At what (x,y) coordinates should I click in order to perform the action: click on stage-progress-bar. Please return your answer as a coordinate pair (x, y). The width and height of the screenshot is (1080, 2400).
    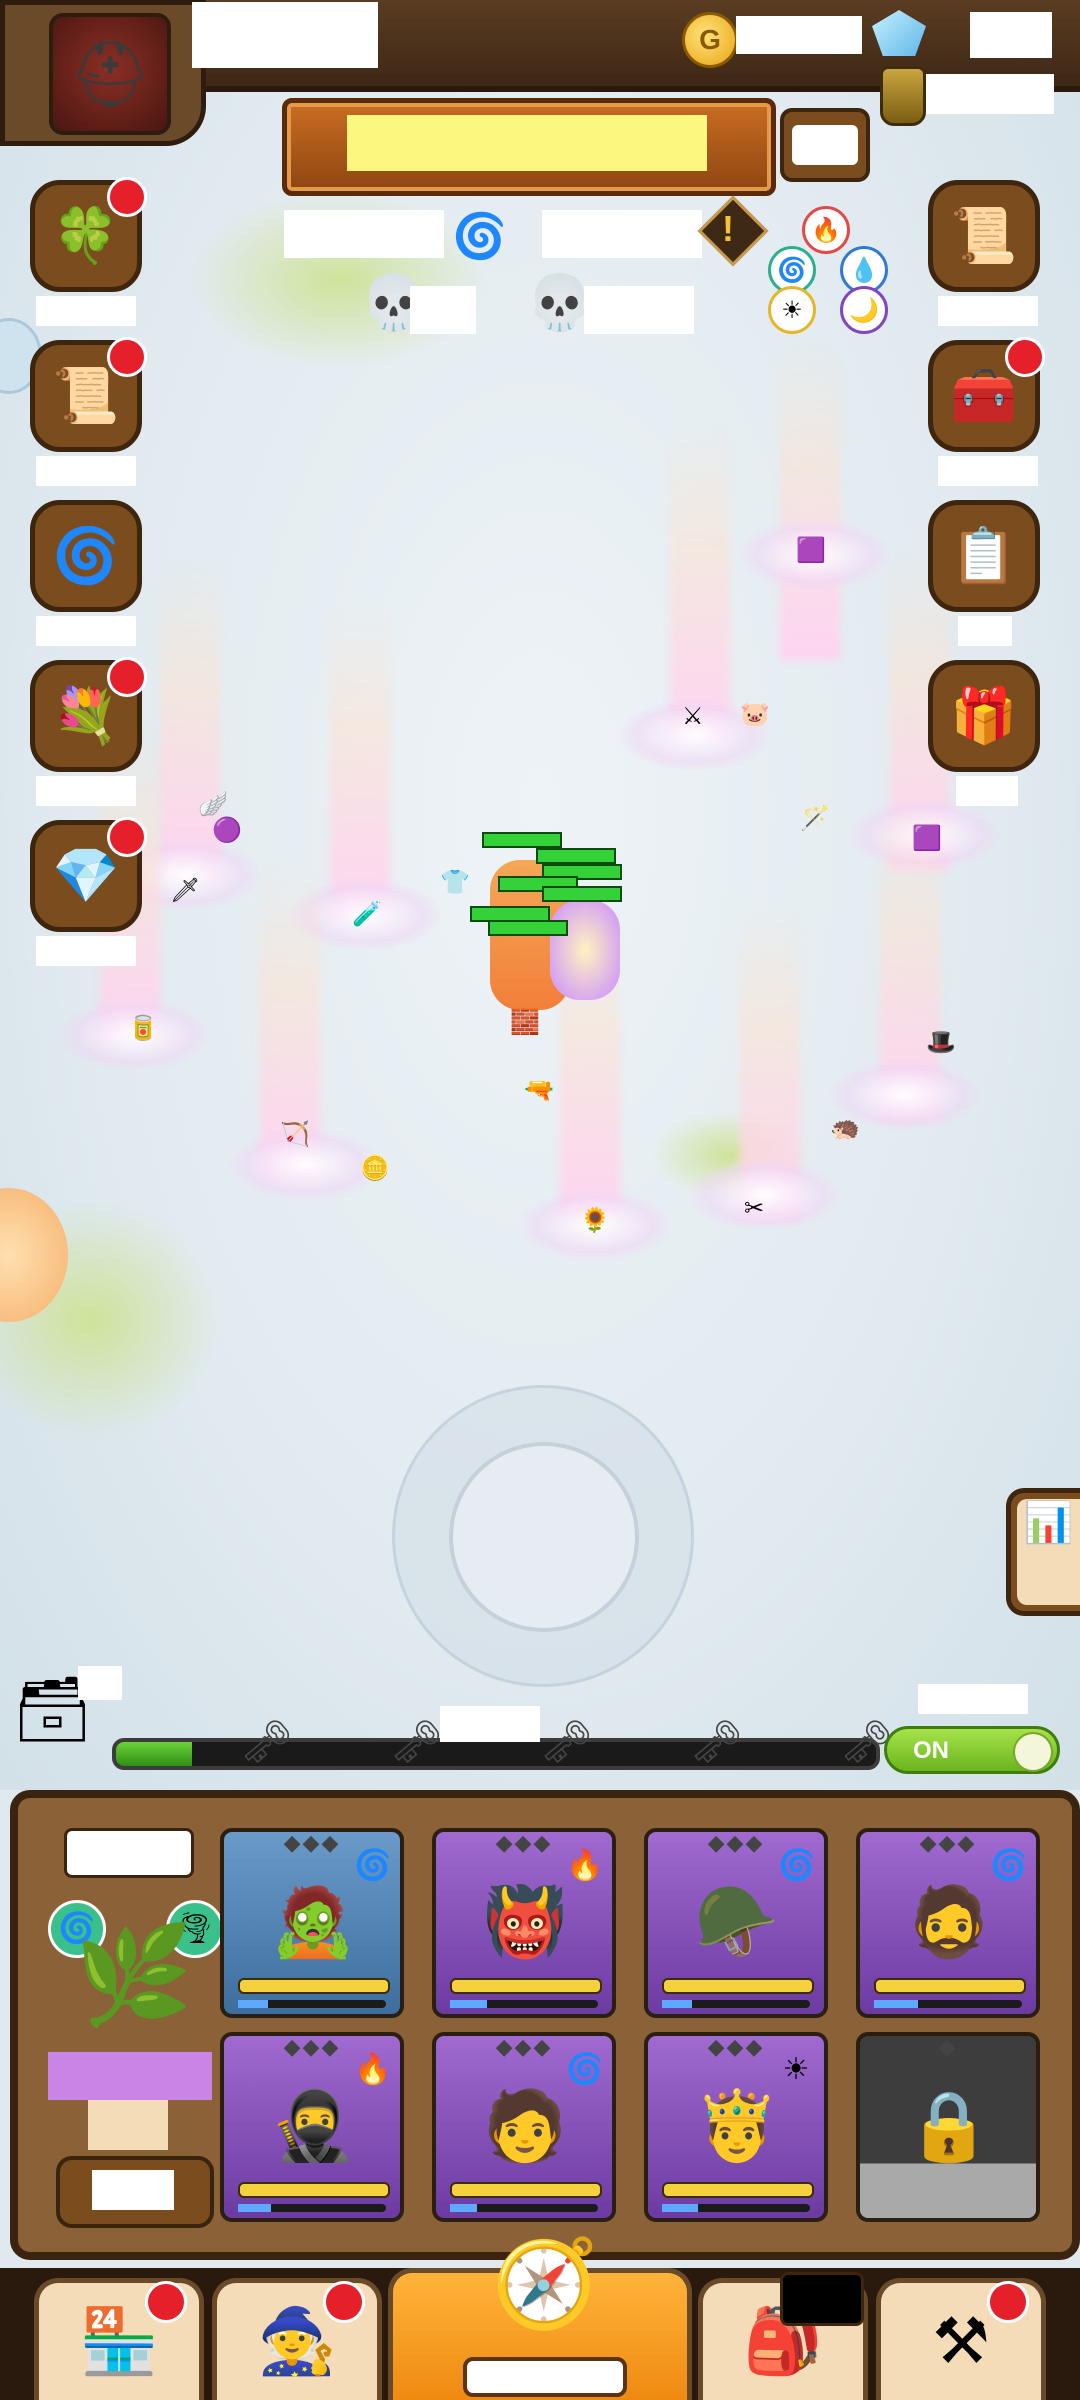
    Looking at the image, I should click on (496, 1754).